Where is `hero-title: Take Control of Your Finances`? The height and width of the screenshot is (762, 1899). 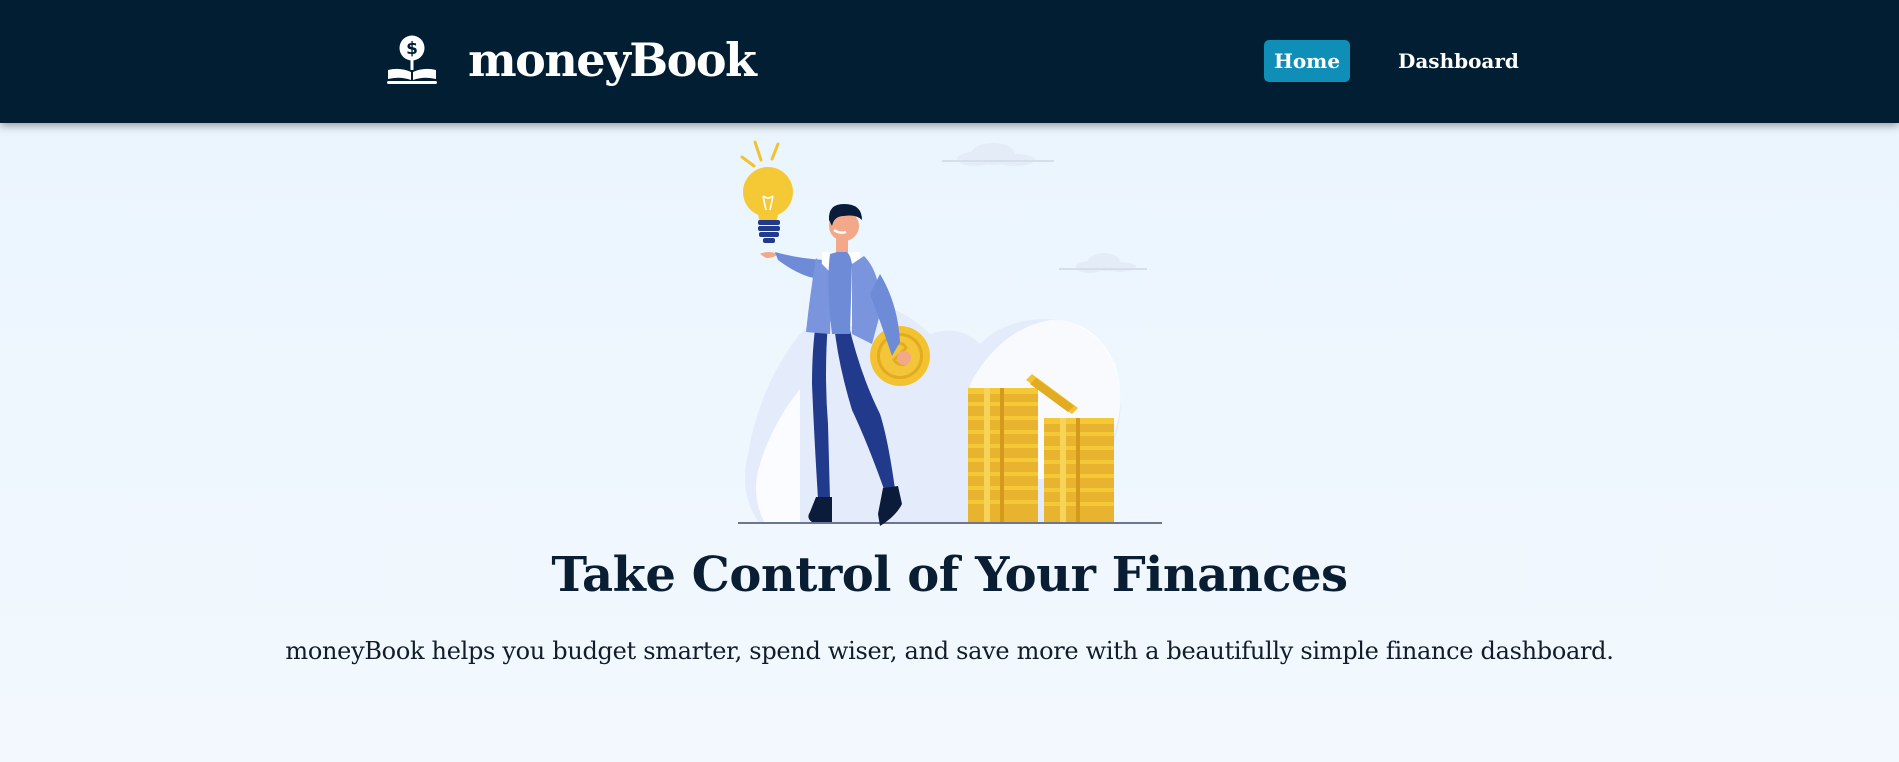
hero-title: Take Control of Your Finances is located at coordinates (949, 575).